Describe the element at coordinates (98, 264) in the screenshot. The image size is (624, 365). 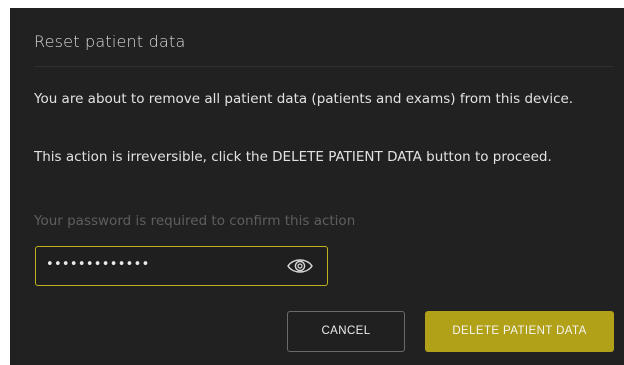
I see `password-value: •••••••••••••` at that location.